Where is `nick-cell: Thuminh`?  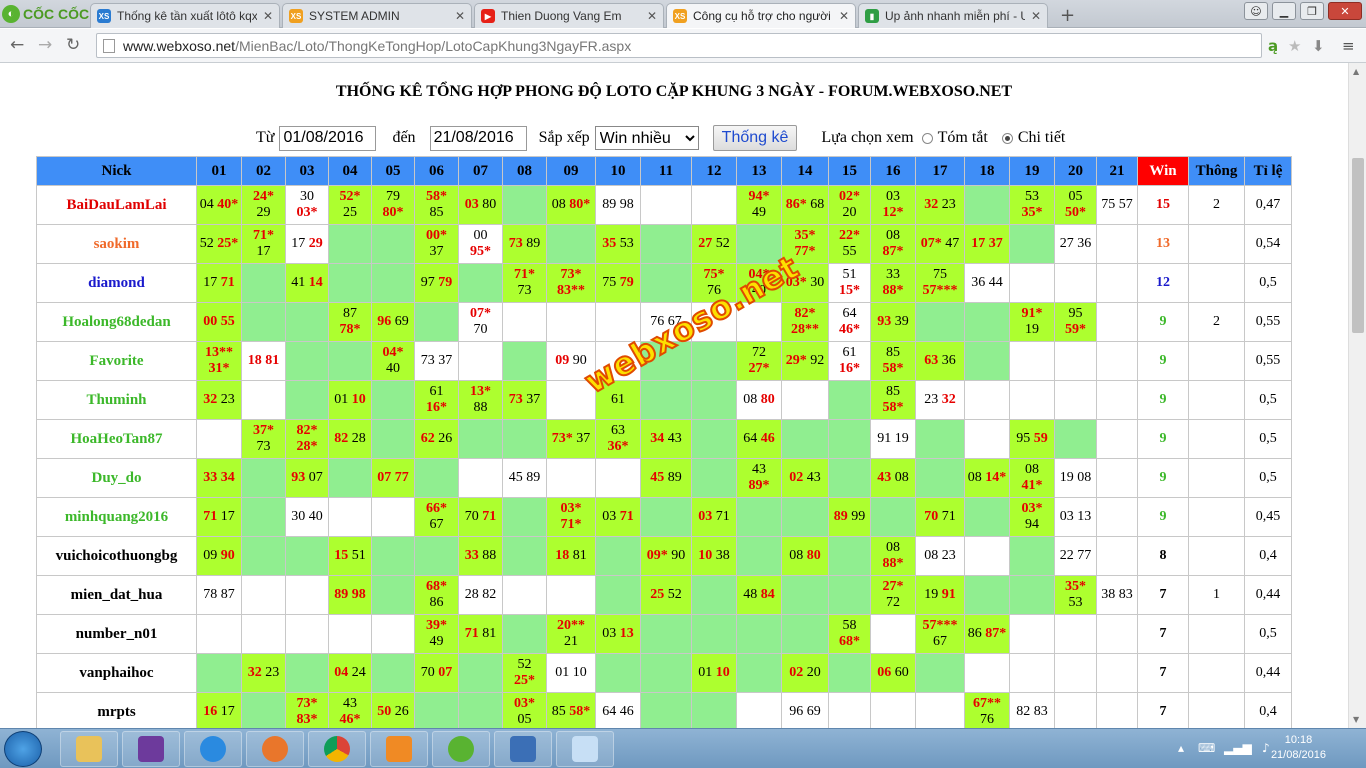 nick-cell: Thuminh is located at coordinates (116, 400).